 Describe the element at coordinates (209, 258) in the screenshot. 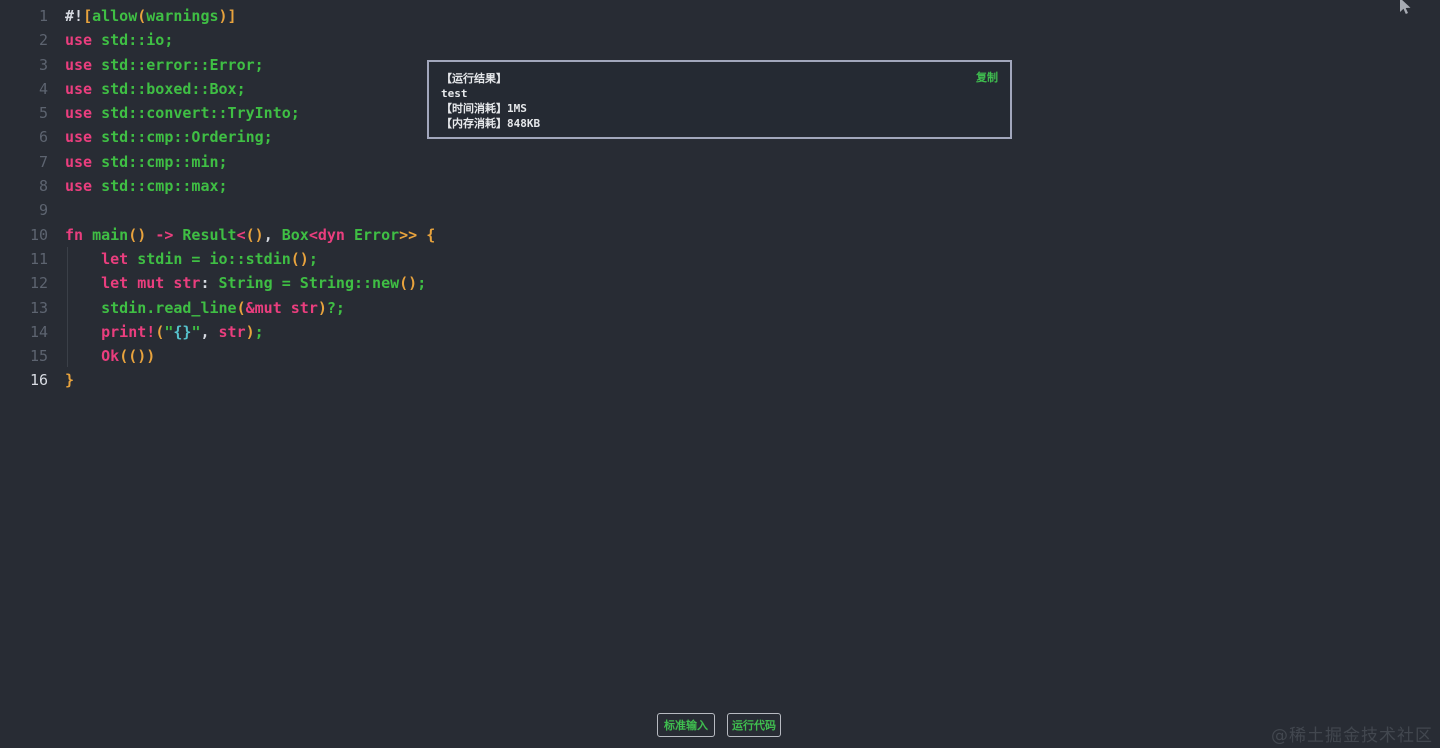

I see `code-text: let stdin = io::stdin();` at that location.